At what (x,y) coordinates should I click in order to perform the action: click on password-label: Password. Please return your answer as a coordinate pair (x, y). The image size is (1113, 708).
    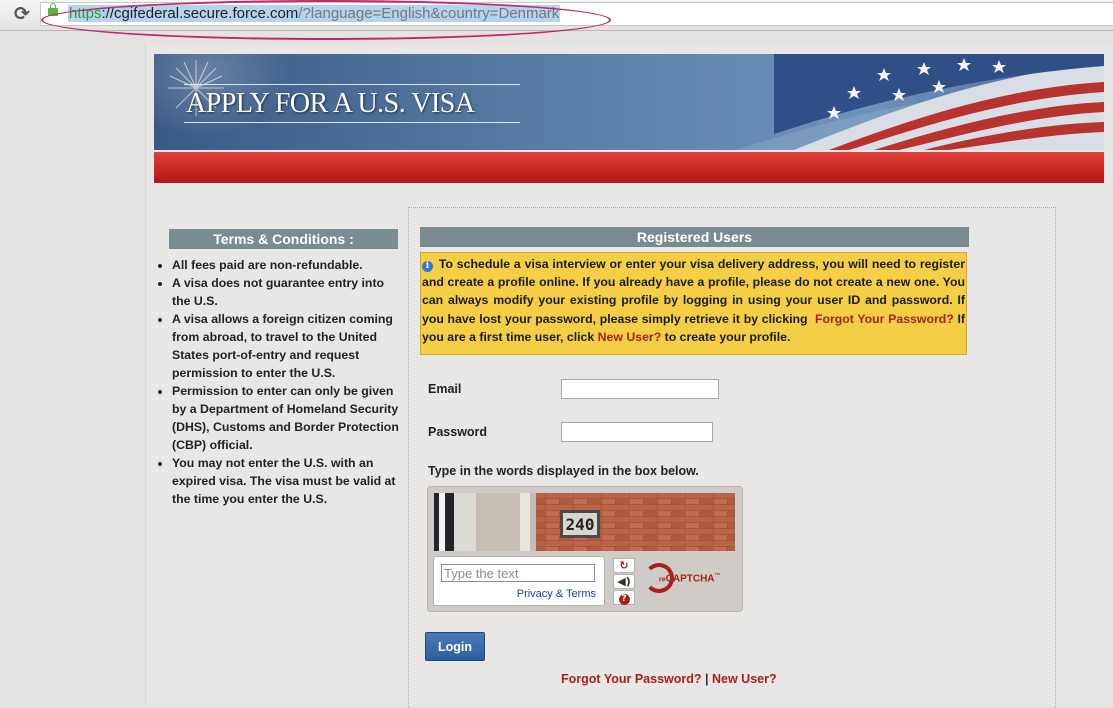
    Looking at the image, I should click on (458, 432).